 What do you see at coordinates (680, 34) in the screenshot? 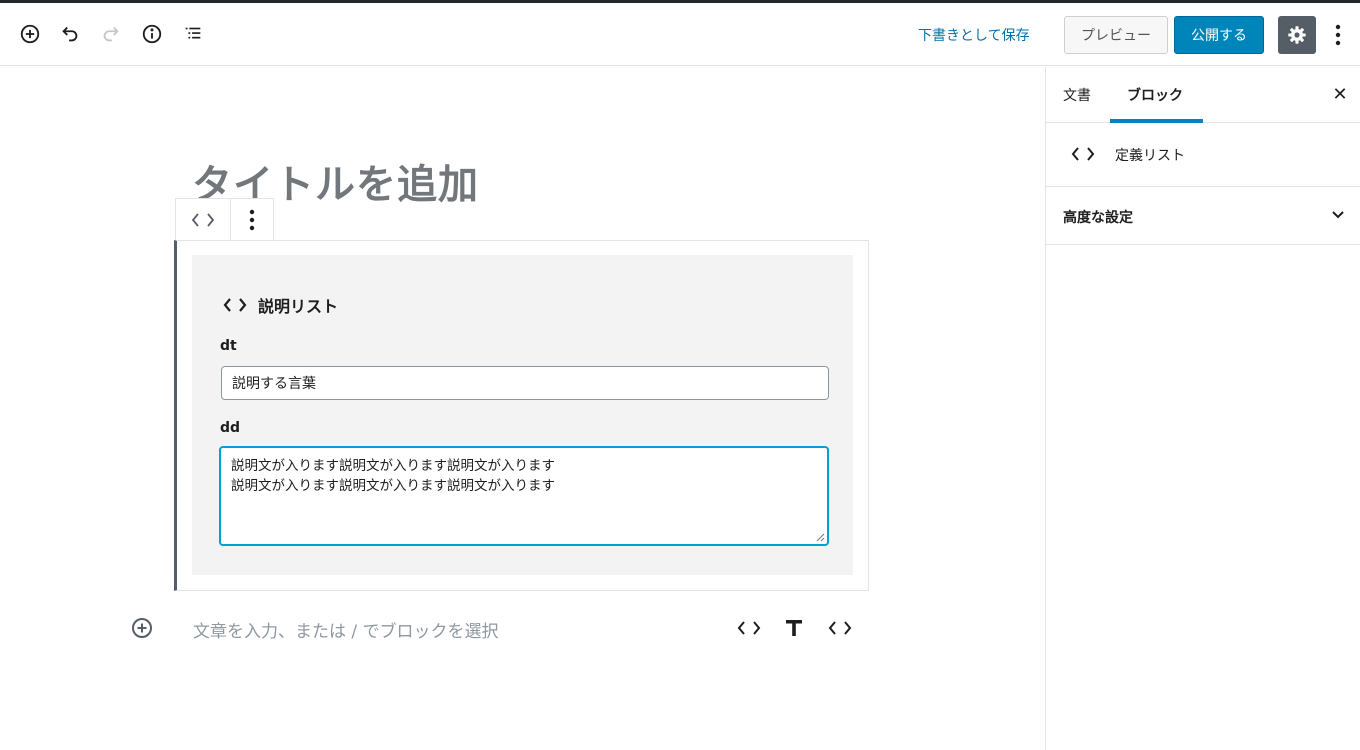
I see `editor-header: 下書きとして保存 プレビュー 公開する` at bounding box center [680, 34].